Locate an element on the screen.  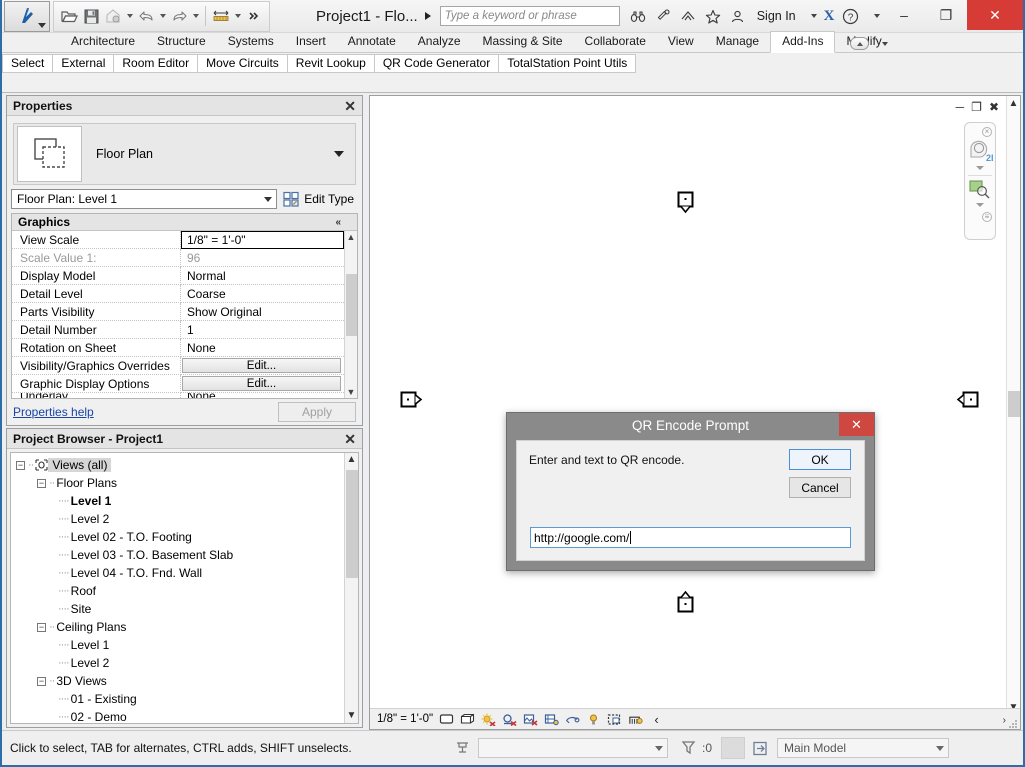
autodesk-exchange-icon: X is located at coordinates (829, 16).